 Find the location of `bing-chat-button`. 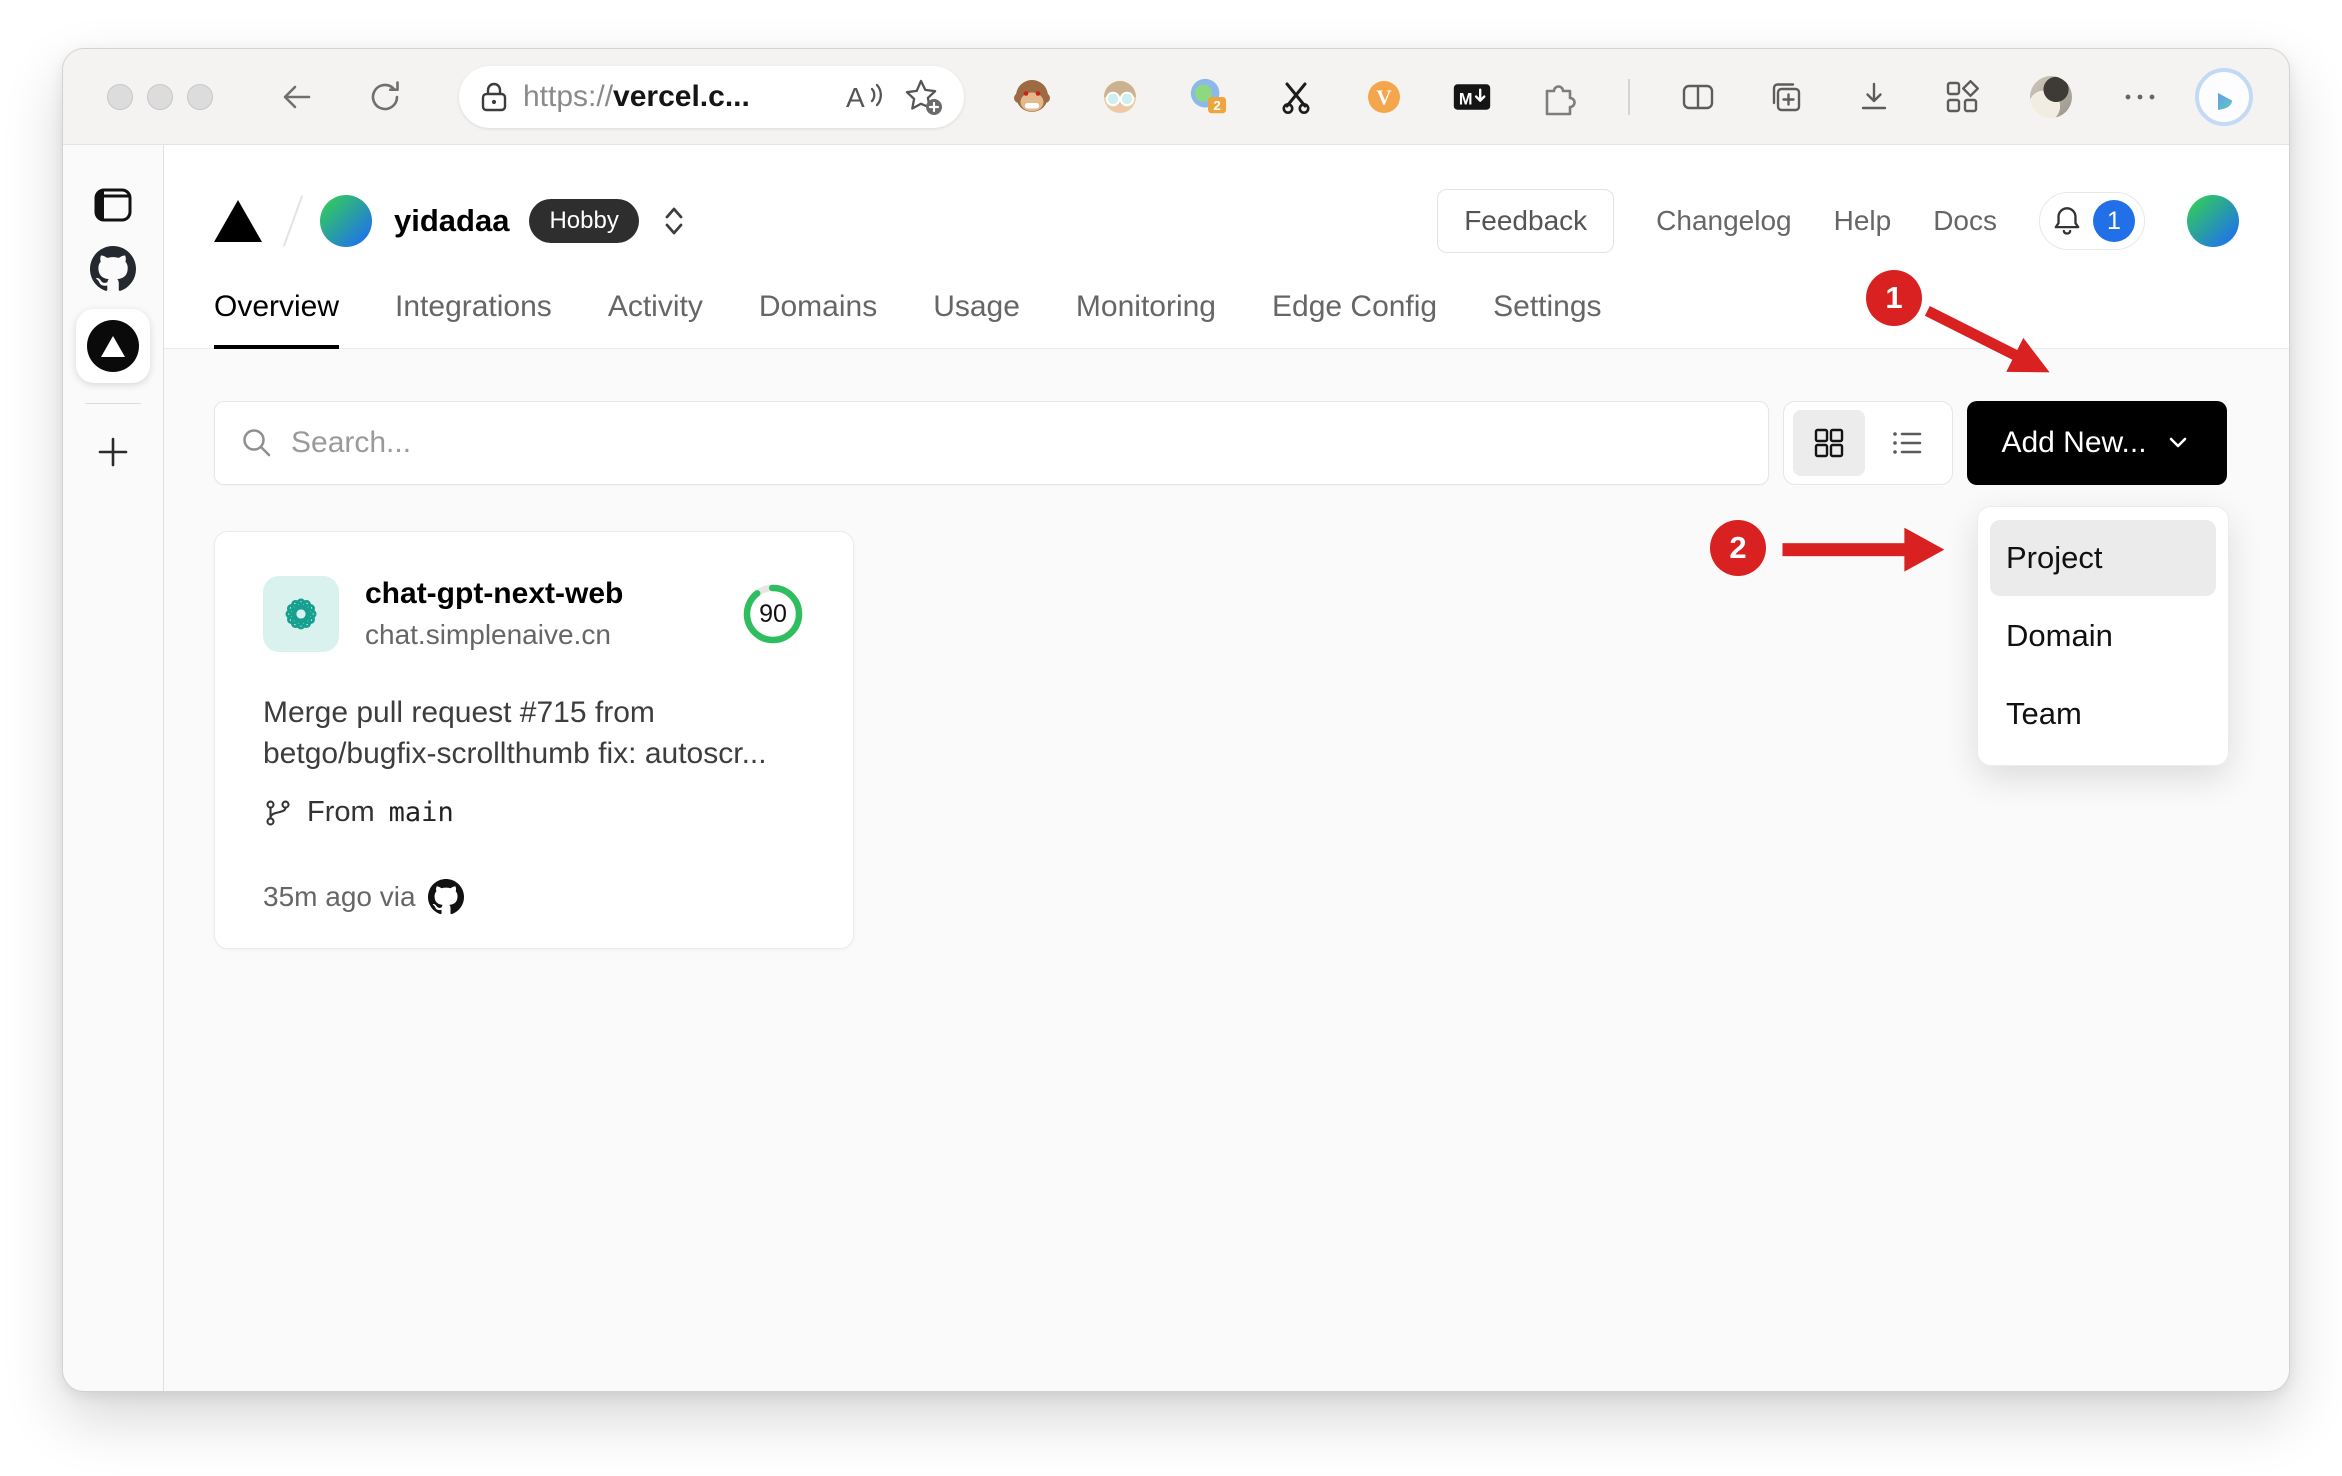

bing-chat-button is located at coordinates (2224, 96).